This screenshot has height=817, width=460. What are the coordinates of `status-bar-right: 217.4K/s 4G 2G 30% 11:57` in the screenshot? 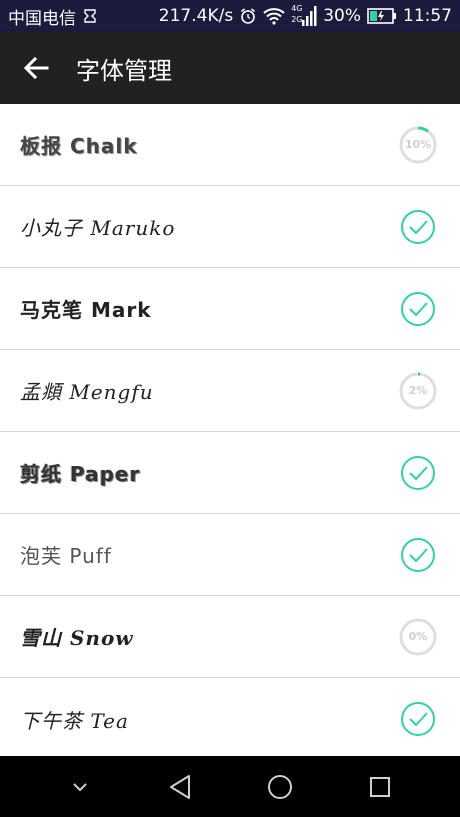 It's located at (305, 16).